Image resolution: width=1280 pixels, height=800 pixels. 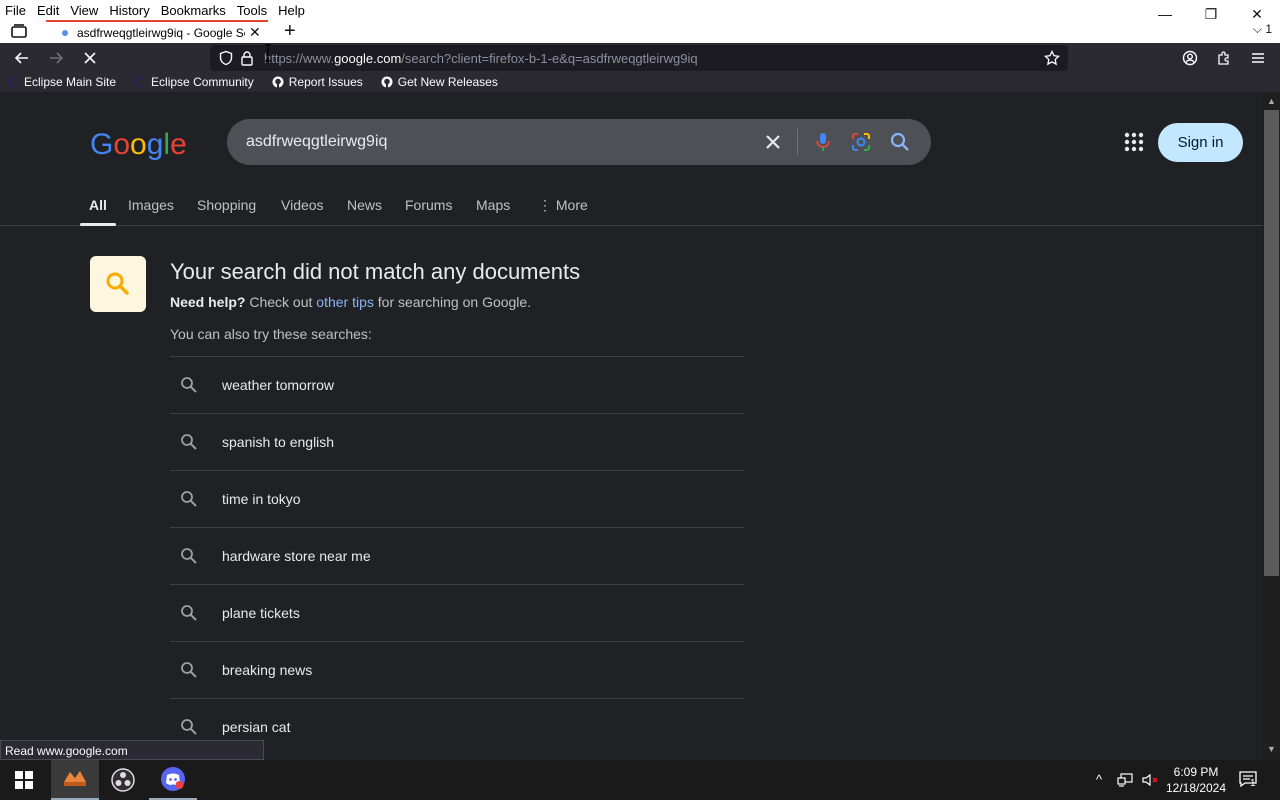 I want to click on lock-icon, so click(x=247, y=58).